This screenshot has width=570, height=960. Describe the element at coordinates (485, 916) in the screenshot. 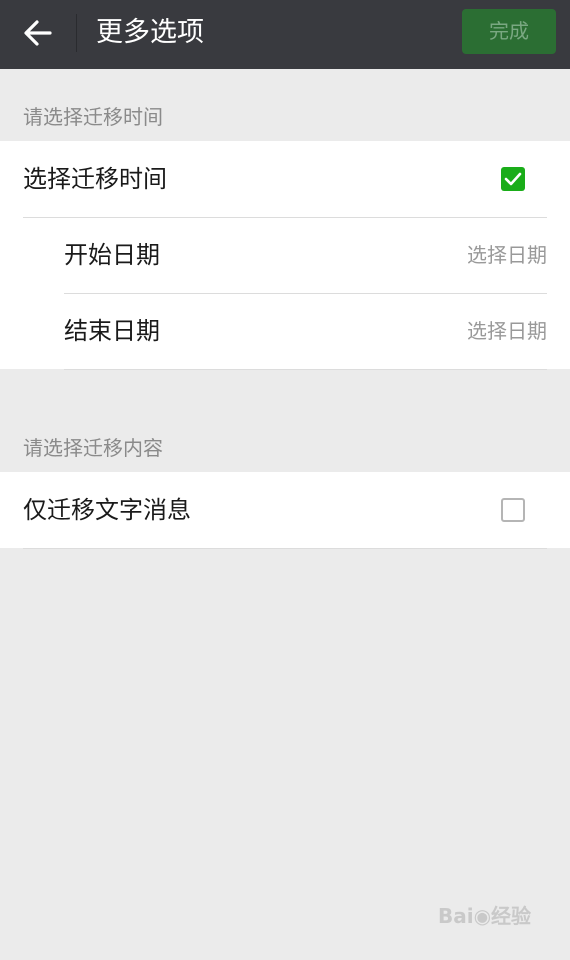

I see `watermark-logo: Bai◉经验` at that location.